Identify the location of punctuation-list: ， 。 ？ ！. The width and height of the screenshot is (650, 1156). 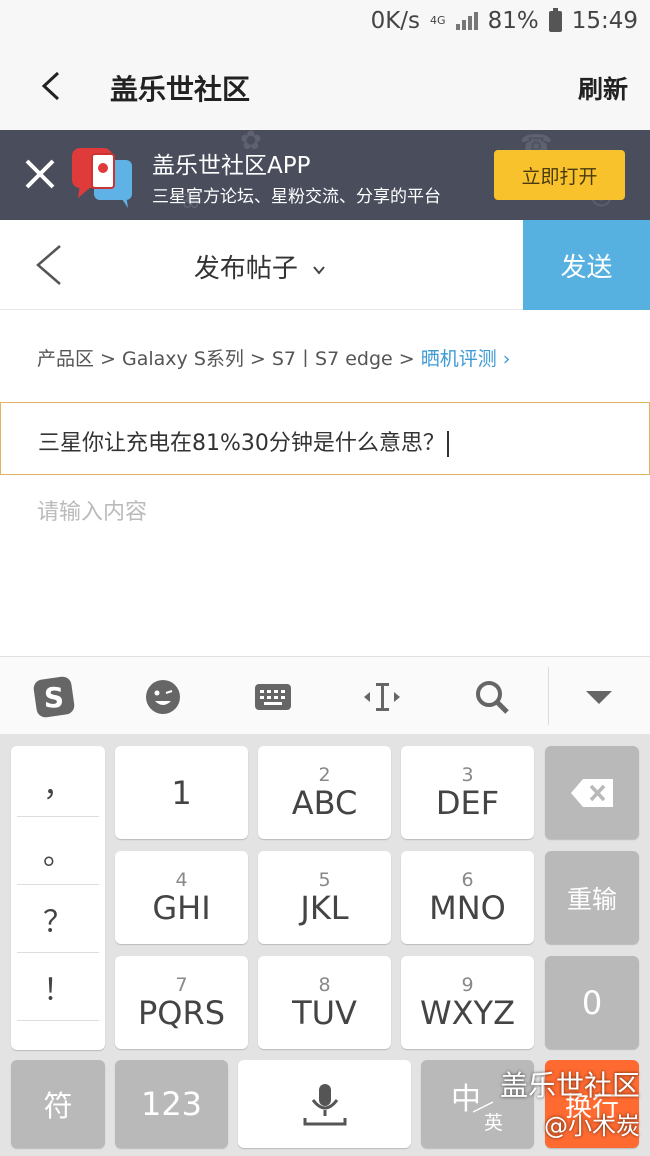
(58, 898).